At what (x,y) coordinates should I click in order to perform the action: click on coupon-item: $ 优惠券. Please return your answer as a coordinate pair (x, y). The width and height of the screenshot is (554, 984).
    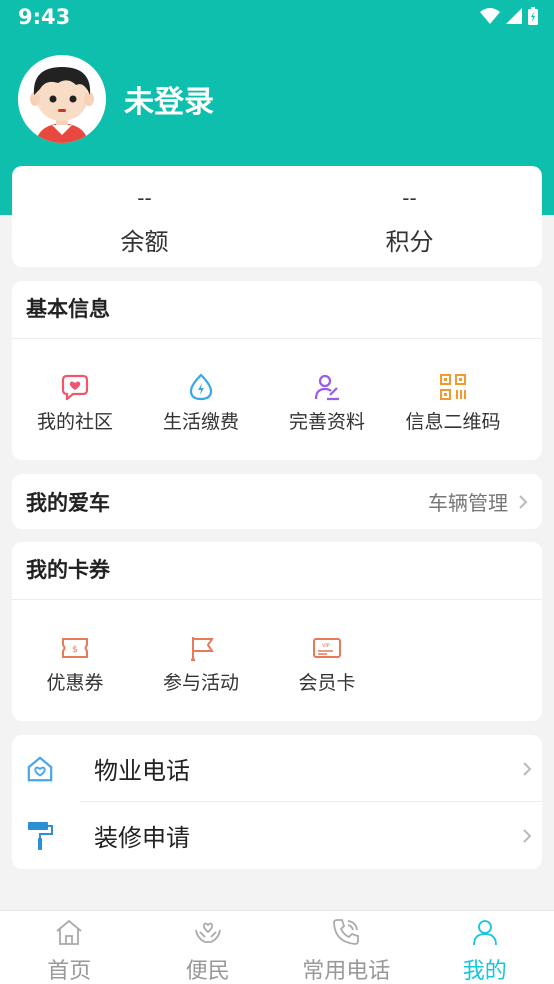
    Looking at the image, I should click on (75, 647).